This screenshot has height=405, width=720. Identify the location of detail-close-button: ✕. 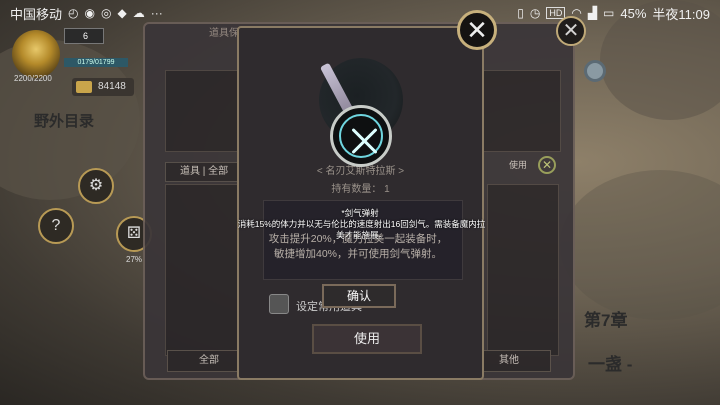
(477, 30).